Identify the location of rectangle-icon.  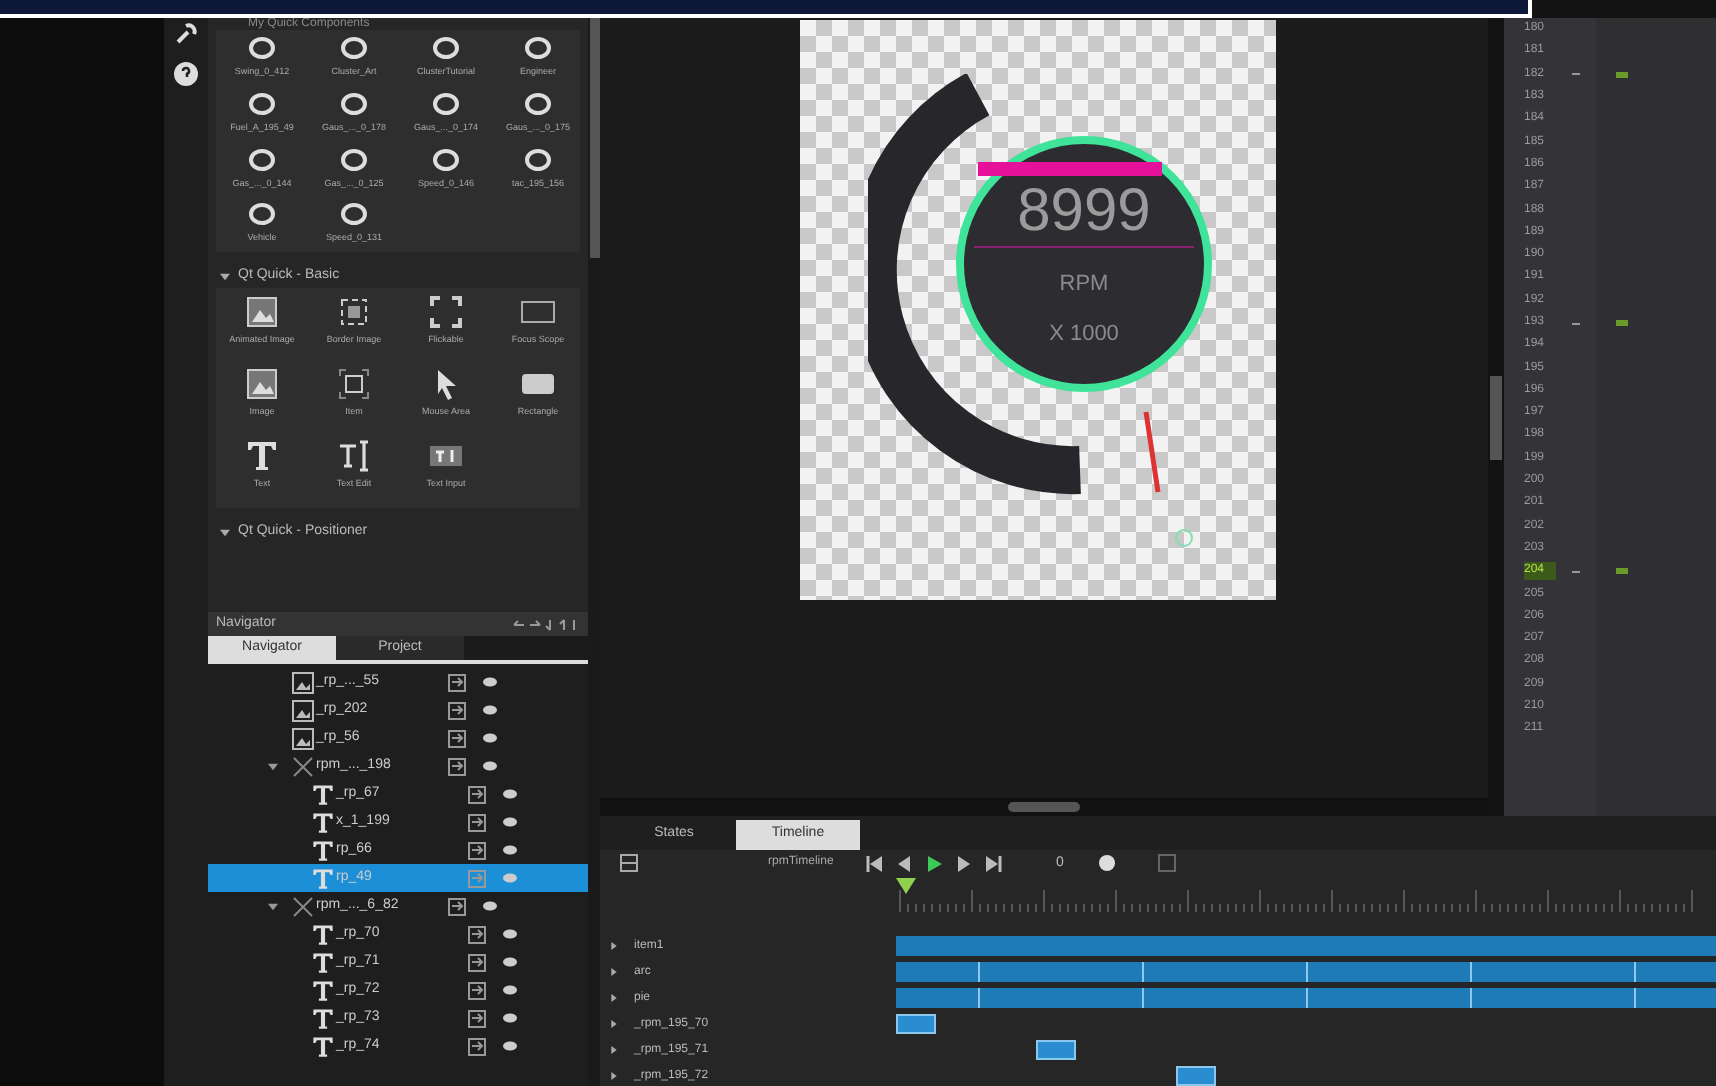
(538, 384).